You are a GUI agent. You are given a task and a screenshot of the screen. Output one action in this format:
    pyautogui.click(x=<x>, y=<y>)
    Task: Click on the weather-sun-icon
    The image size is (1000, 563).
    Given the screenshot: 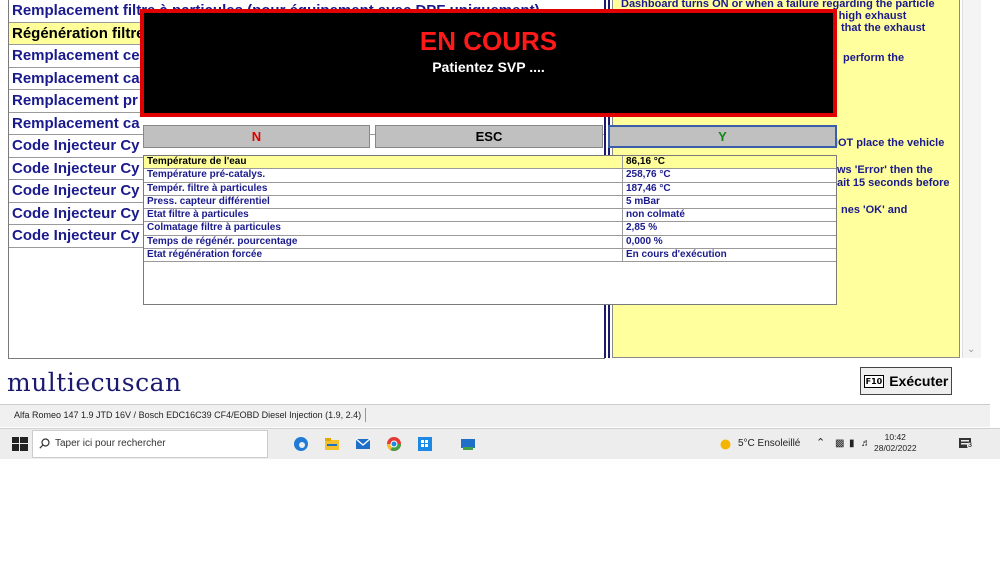 What is the action you would take?
    pyautogui.click(x=725, y=444)
    